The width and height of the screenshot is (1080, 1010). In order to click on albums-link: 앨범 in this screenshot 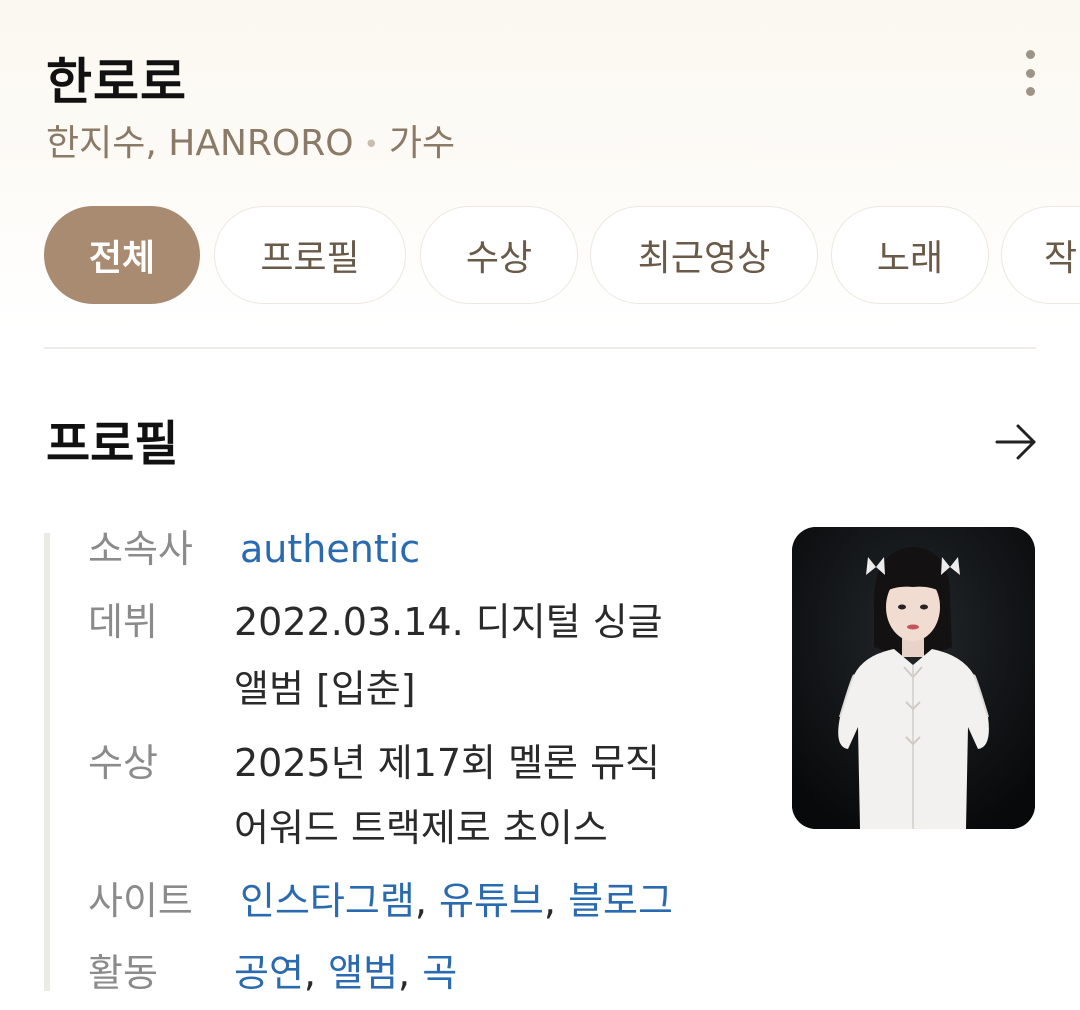, I will do `click(363, 973)`.